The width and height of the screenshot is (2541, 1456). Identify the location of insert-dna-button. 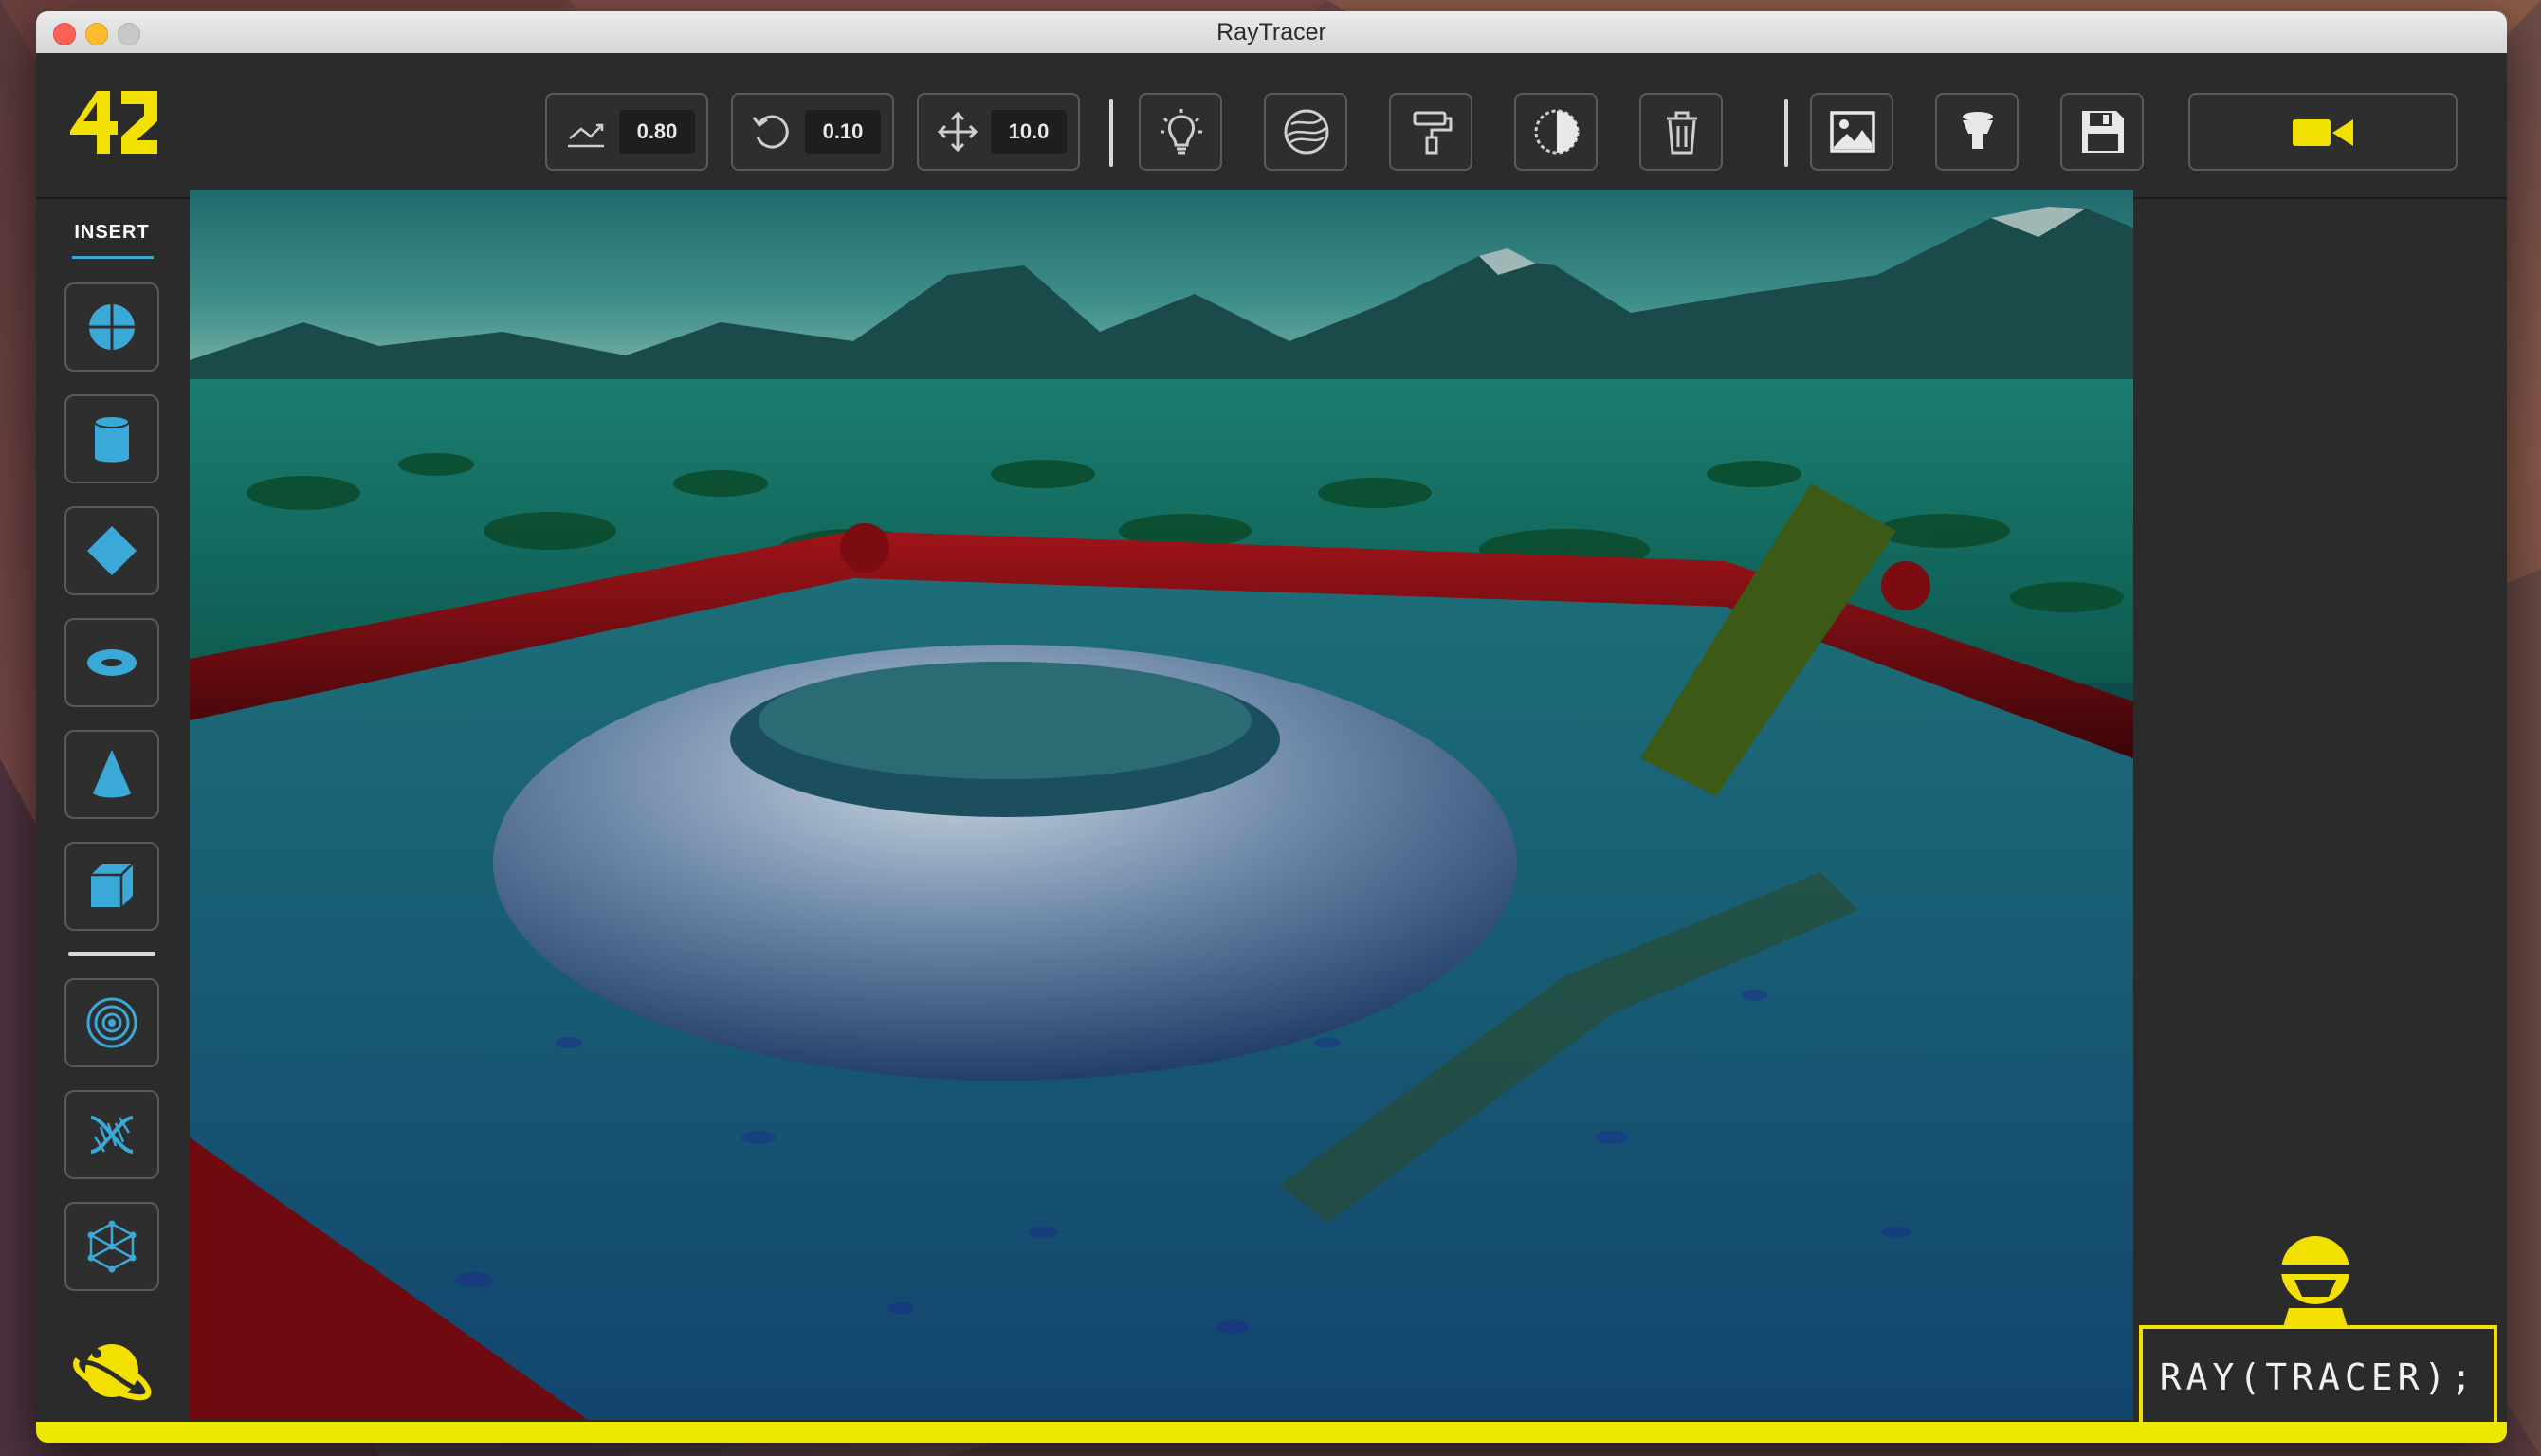
(111, 1134).